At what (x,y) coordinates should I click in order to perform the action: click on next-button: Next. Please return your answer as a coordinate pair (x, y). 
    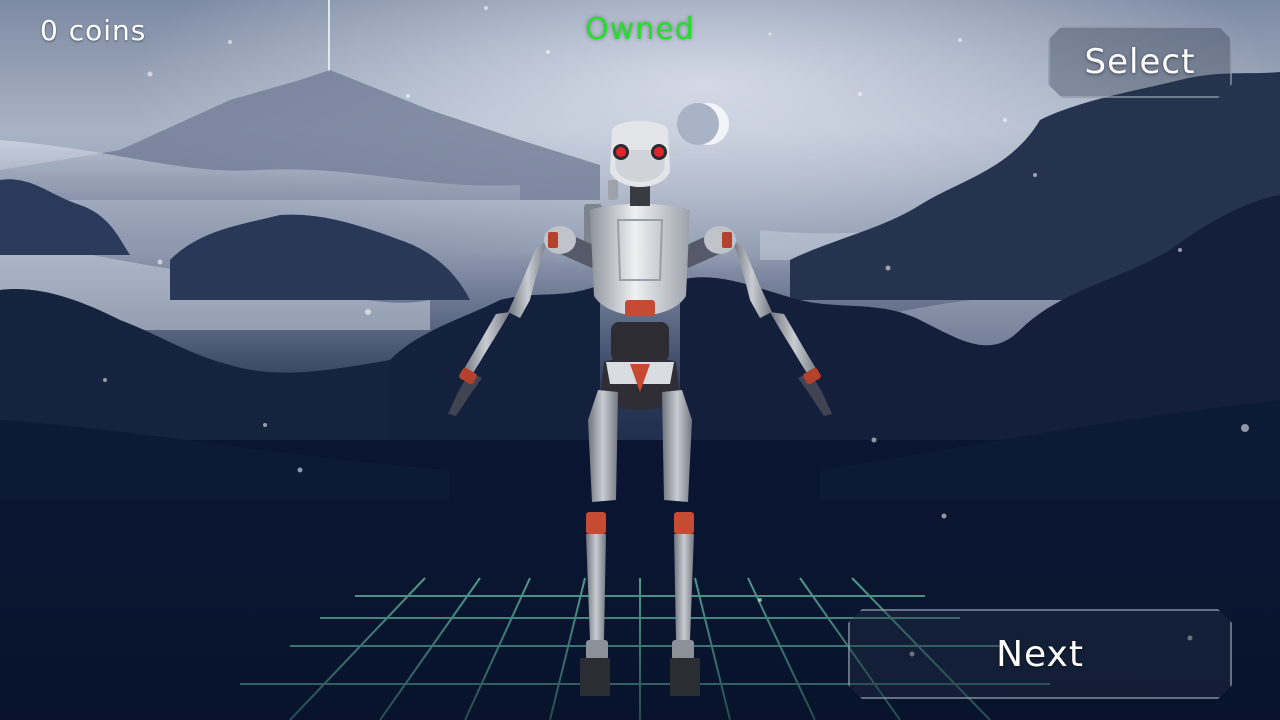
    Looking at the image, I should click on (1040, 654).